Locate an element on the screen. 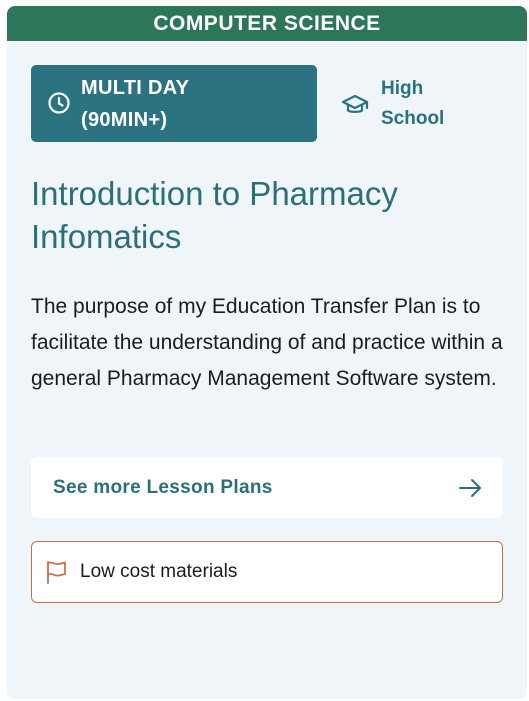 This screenshot has height=701, width=529. flag-icon is located at coordinates (56, 572).